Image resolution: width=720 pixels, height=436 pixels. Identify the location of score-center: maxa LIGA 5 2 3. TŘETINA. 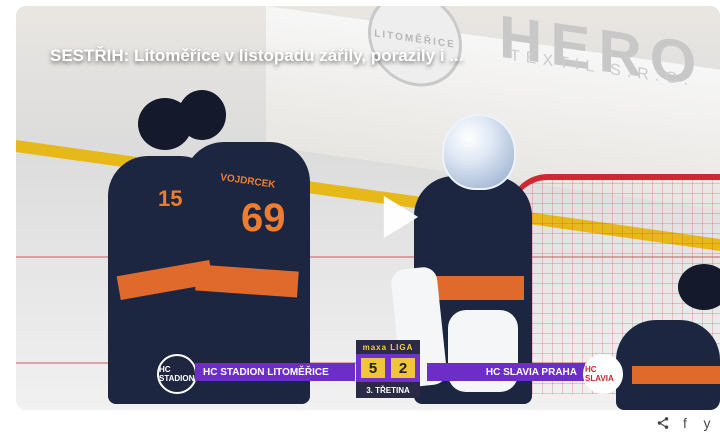
(388, 369).